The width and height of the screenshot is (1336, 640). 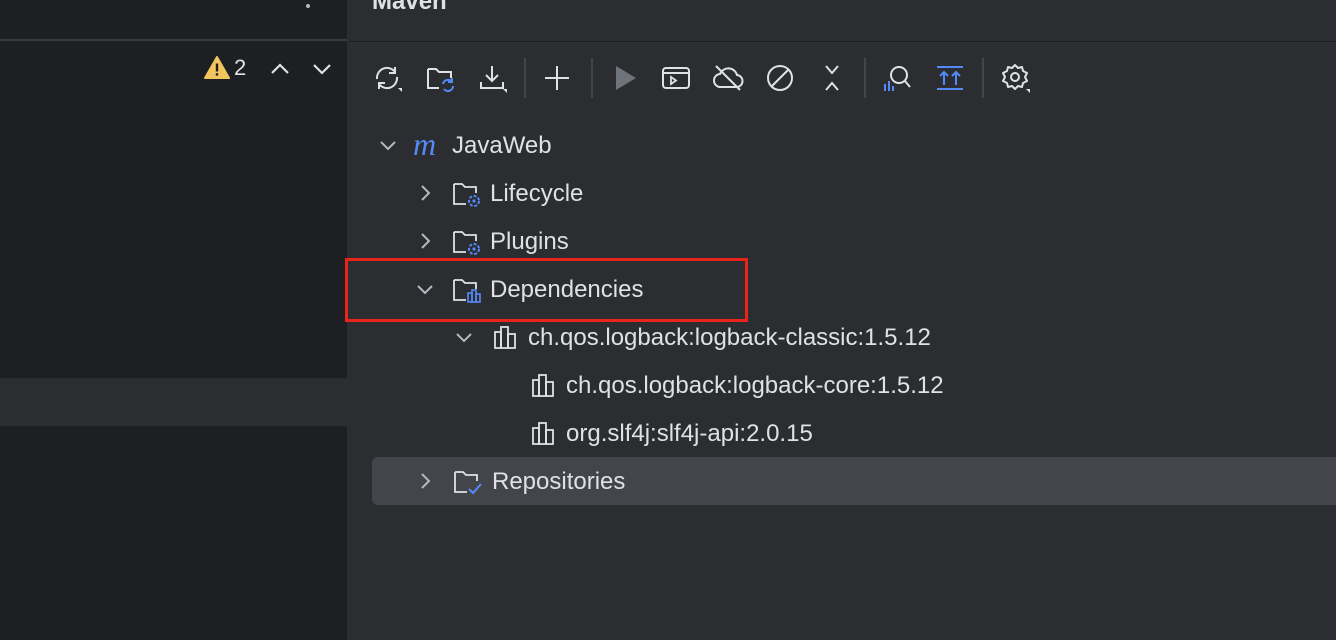 I want to click on show-dependencies-button, so click(x=950, y=78).